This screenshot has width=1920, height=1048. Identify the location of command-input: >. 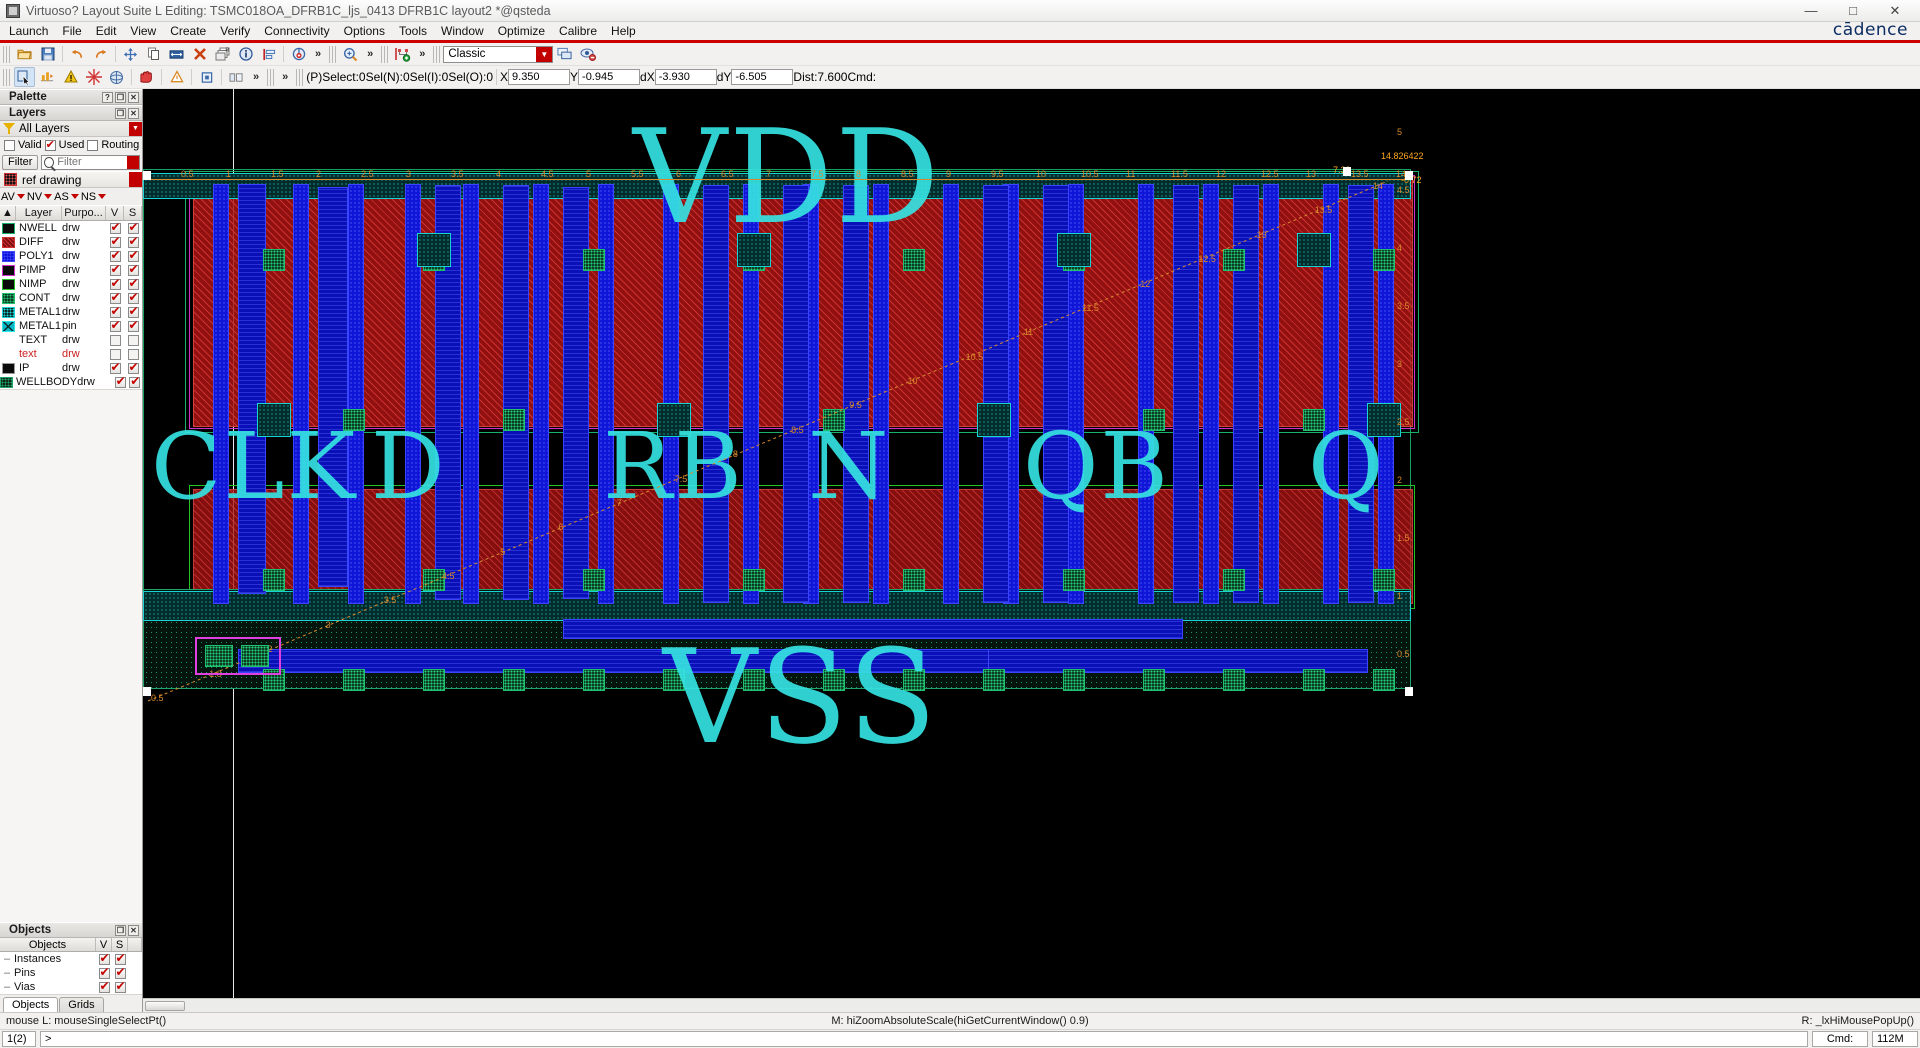
(924, 1039).